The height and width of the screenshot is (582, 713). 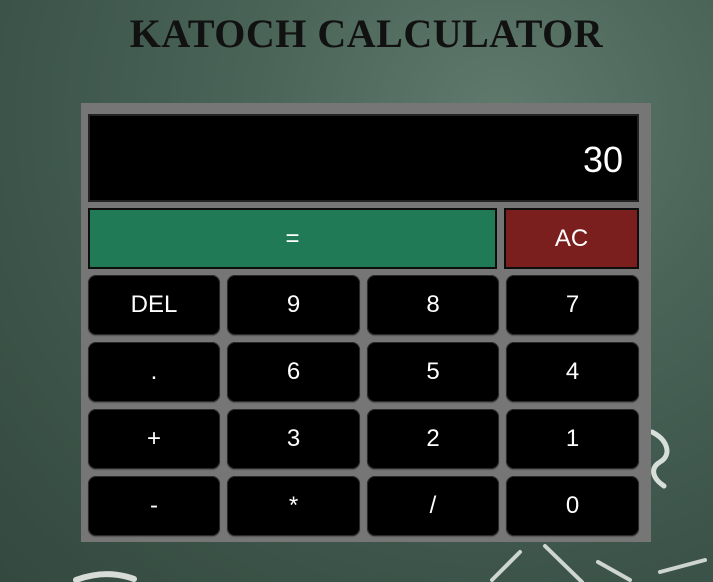 What do you see at coordinates (433, 506) in the screenshot?
I see `divide-button: /` at bounding box center [433, 506].